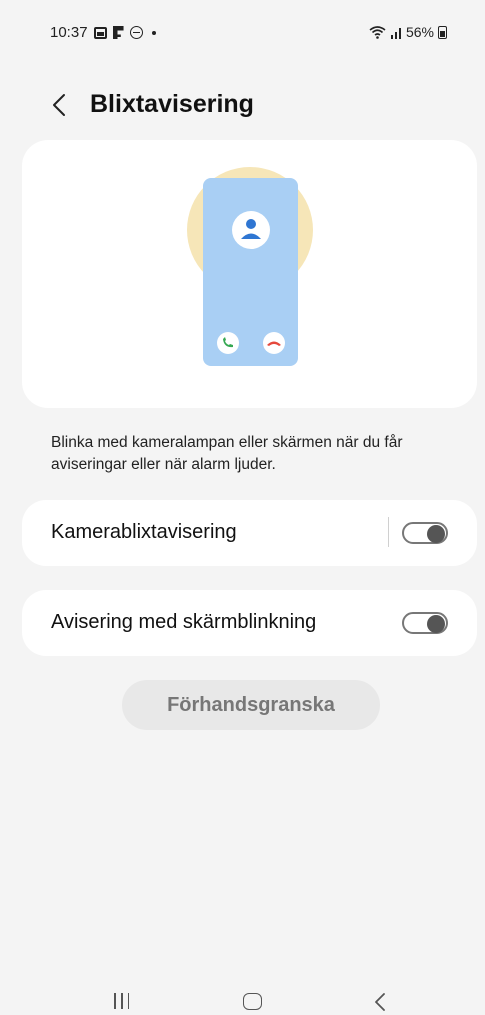  Describe the element at coordinates (251, 230) in the screenshot. I see `contact-avatar-icon` at that location.